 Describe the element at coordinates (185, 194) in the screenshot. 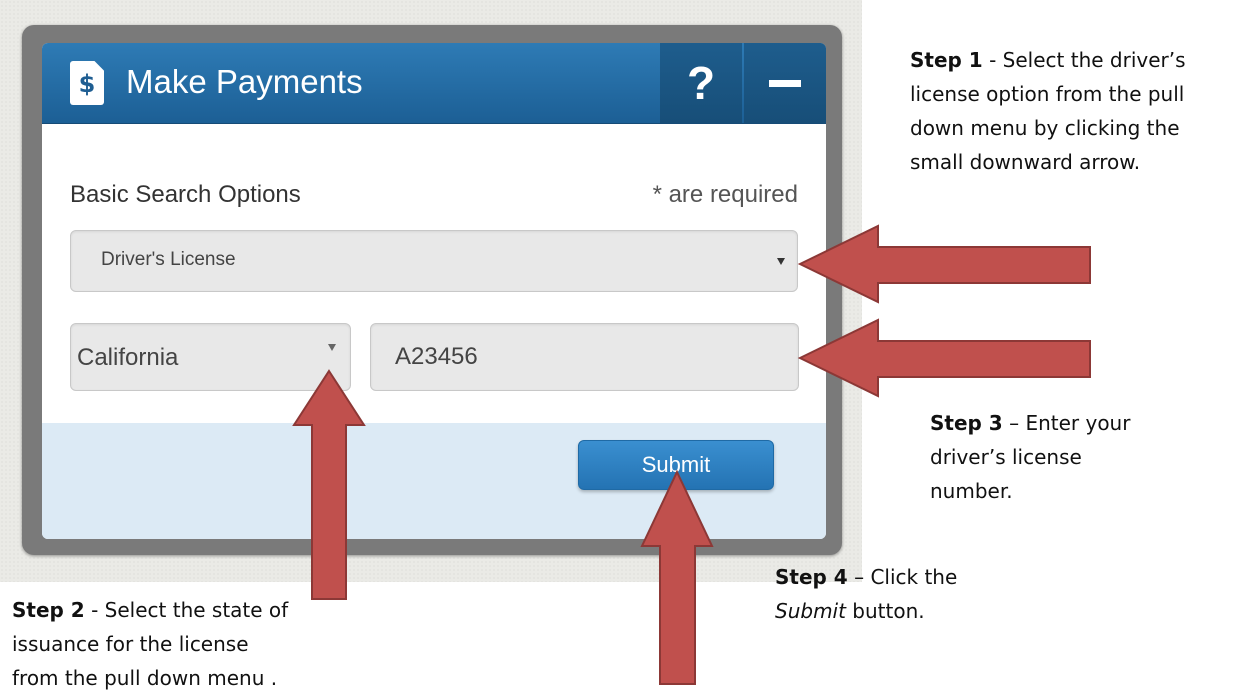

I see `section-title: Basic Search Options` at that location.